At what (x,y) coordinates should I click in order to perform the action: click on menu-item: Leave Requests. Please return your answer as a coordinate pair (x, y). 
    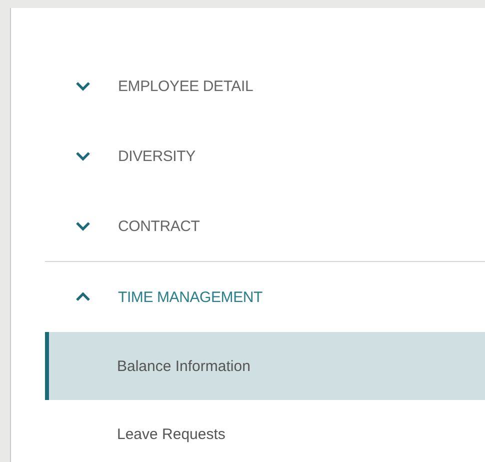
    Looking at the image, I should click on (265, 431).